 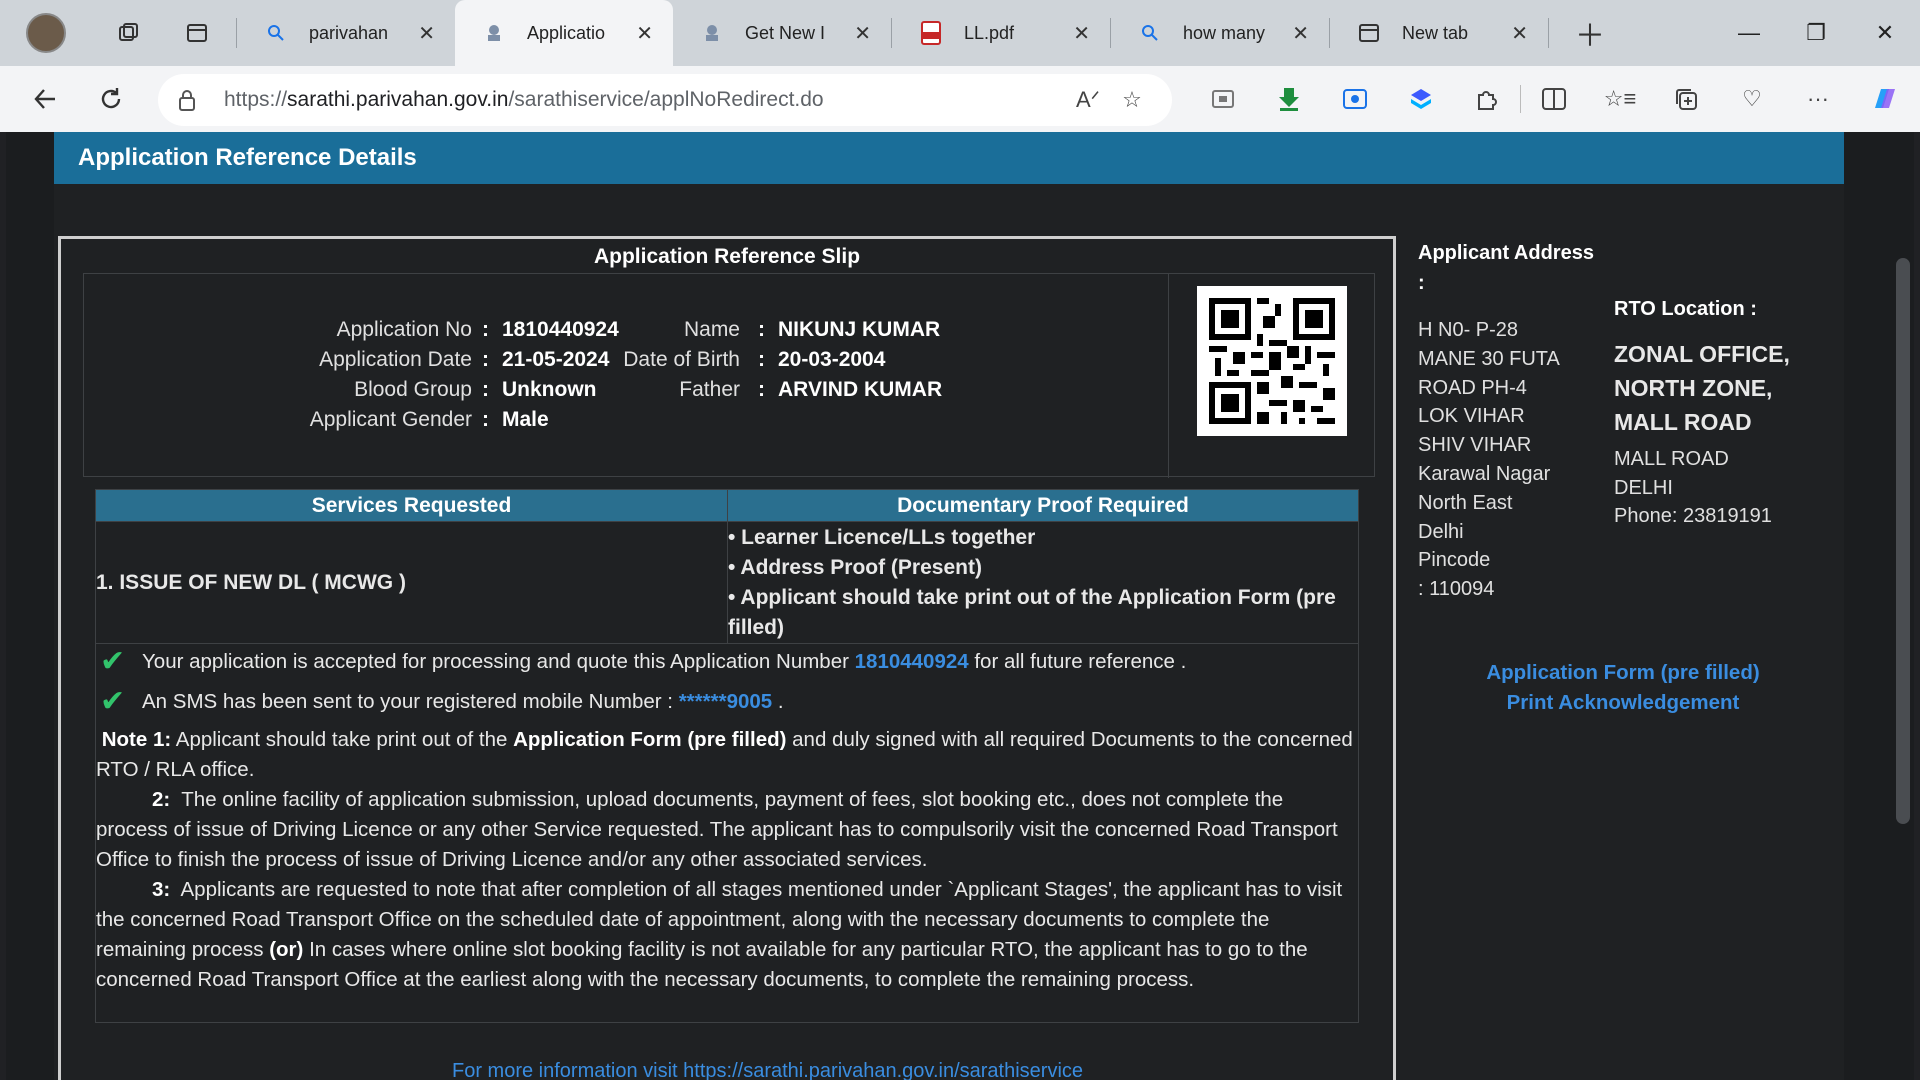 I want to click on gender-row: Applicant Gender : Male, so click(x=429, y=419).